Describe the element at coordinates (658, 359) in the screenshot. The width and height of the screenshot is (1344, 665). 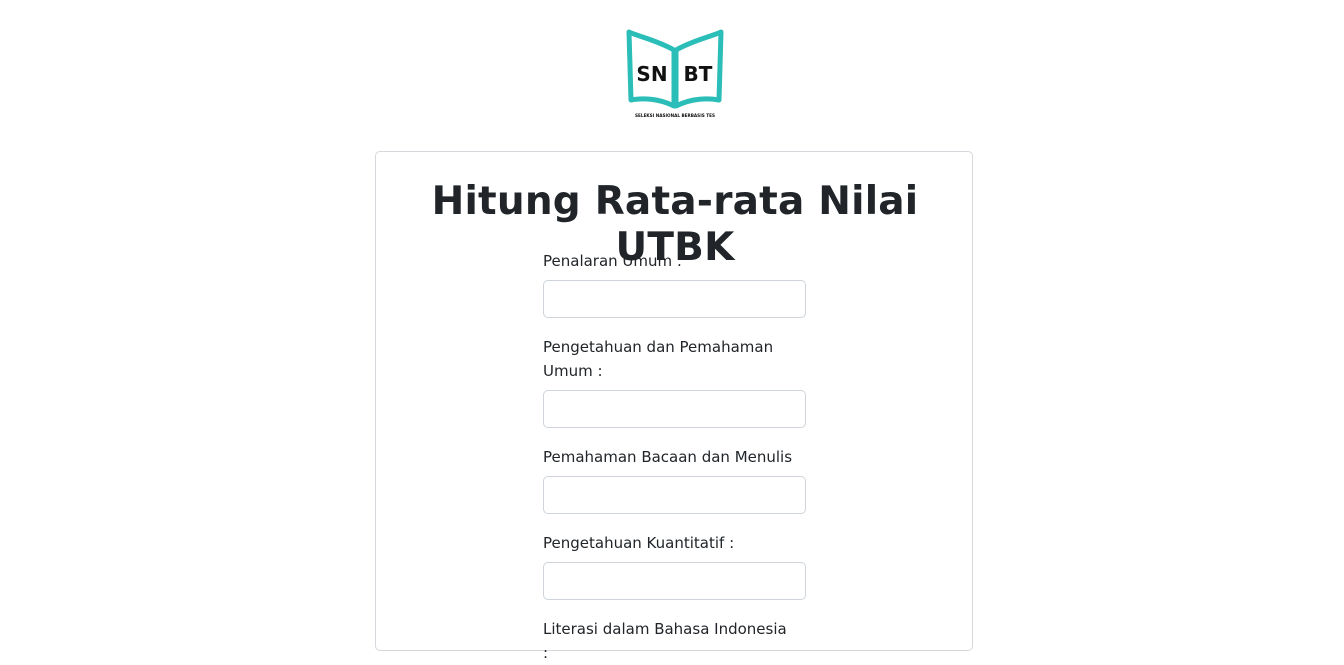
I see `pengetahuan-pemahaman-umum-label: Pengetahuan dan Pemahaman Umum :` at that location.